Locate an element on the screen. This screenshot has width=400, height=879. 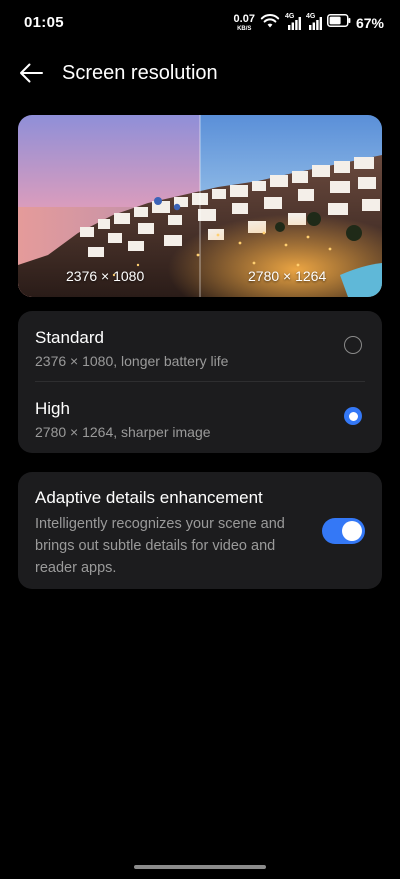
option-subtitle: 2376 × 1080, longer battery life is located at coordinates (132, 361).